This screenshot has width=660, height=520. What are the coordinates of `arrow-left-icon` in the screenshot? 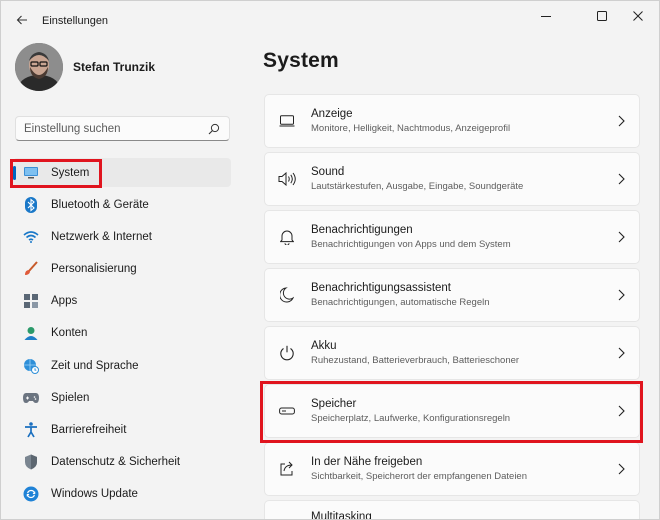 It's located at (21, 20).